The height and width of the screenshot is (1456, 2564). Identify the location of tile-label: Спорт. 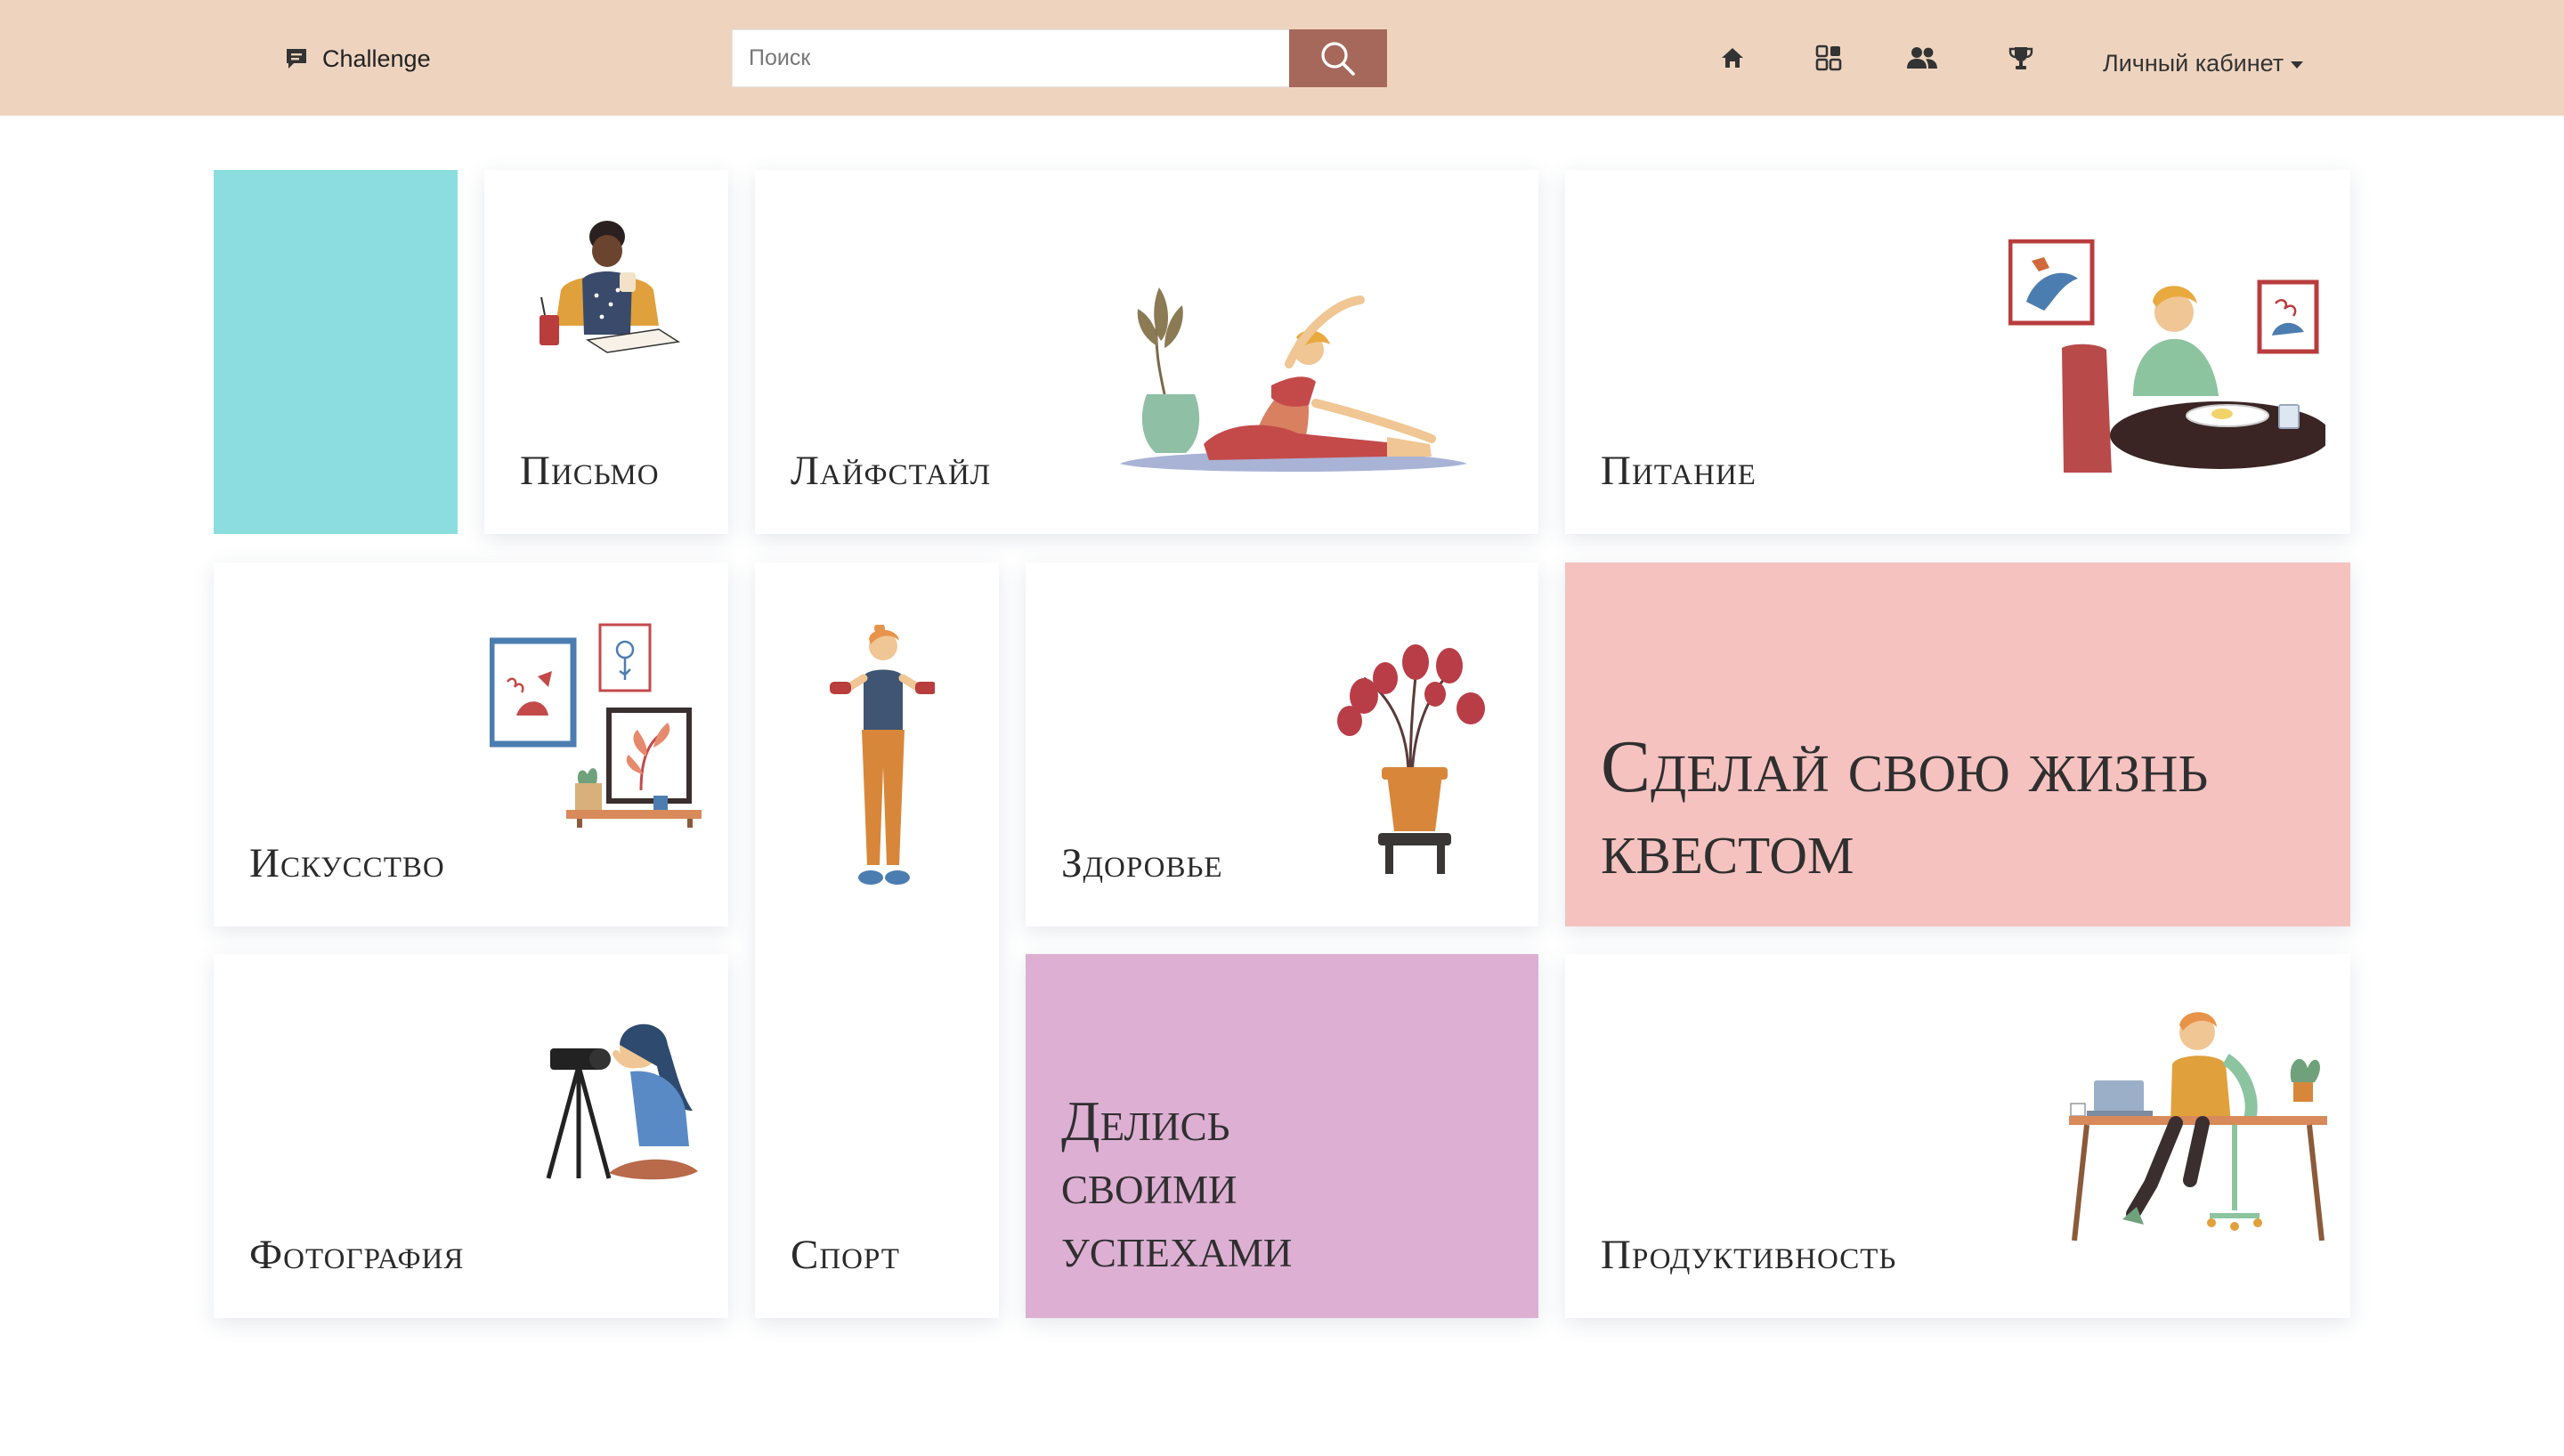
(845, 1255).